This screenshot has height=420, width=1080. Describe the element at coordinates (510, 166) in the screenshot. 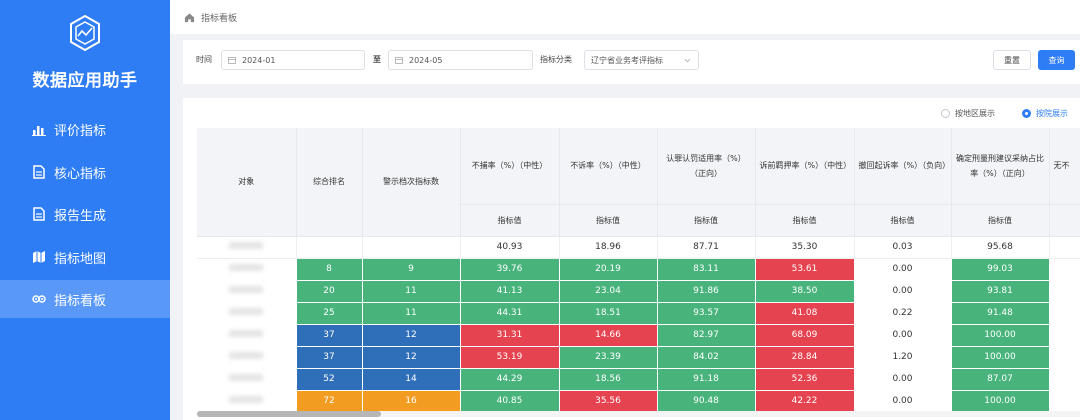

I see `header-metric: 不捕率（%）（中性）` at that location.